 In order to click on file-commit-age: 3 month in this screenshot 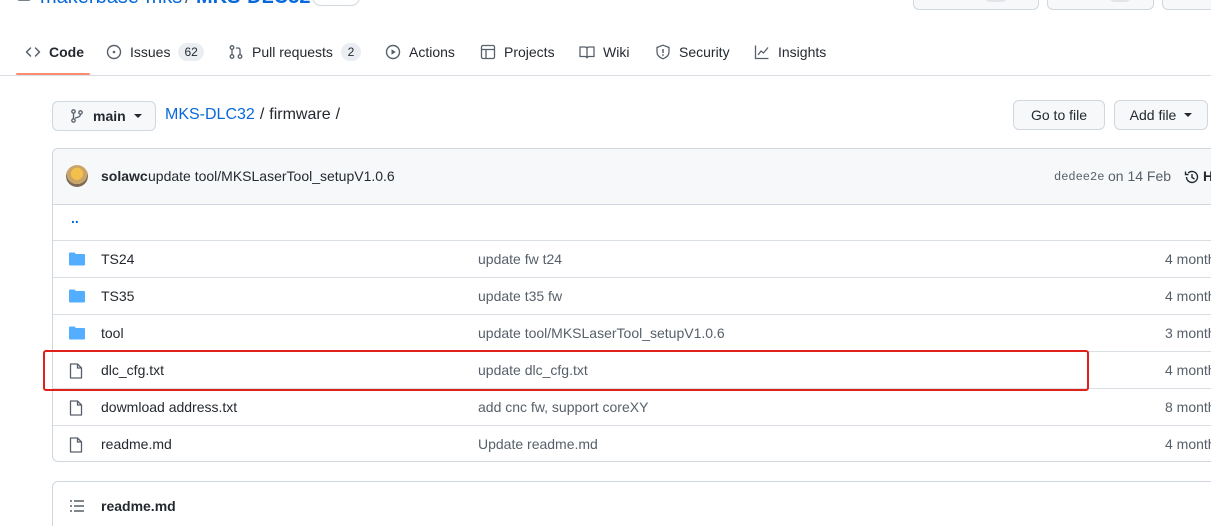, I will do `click(1188, 333)`.